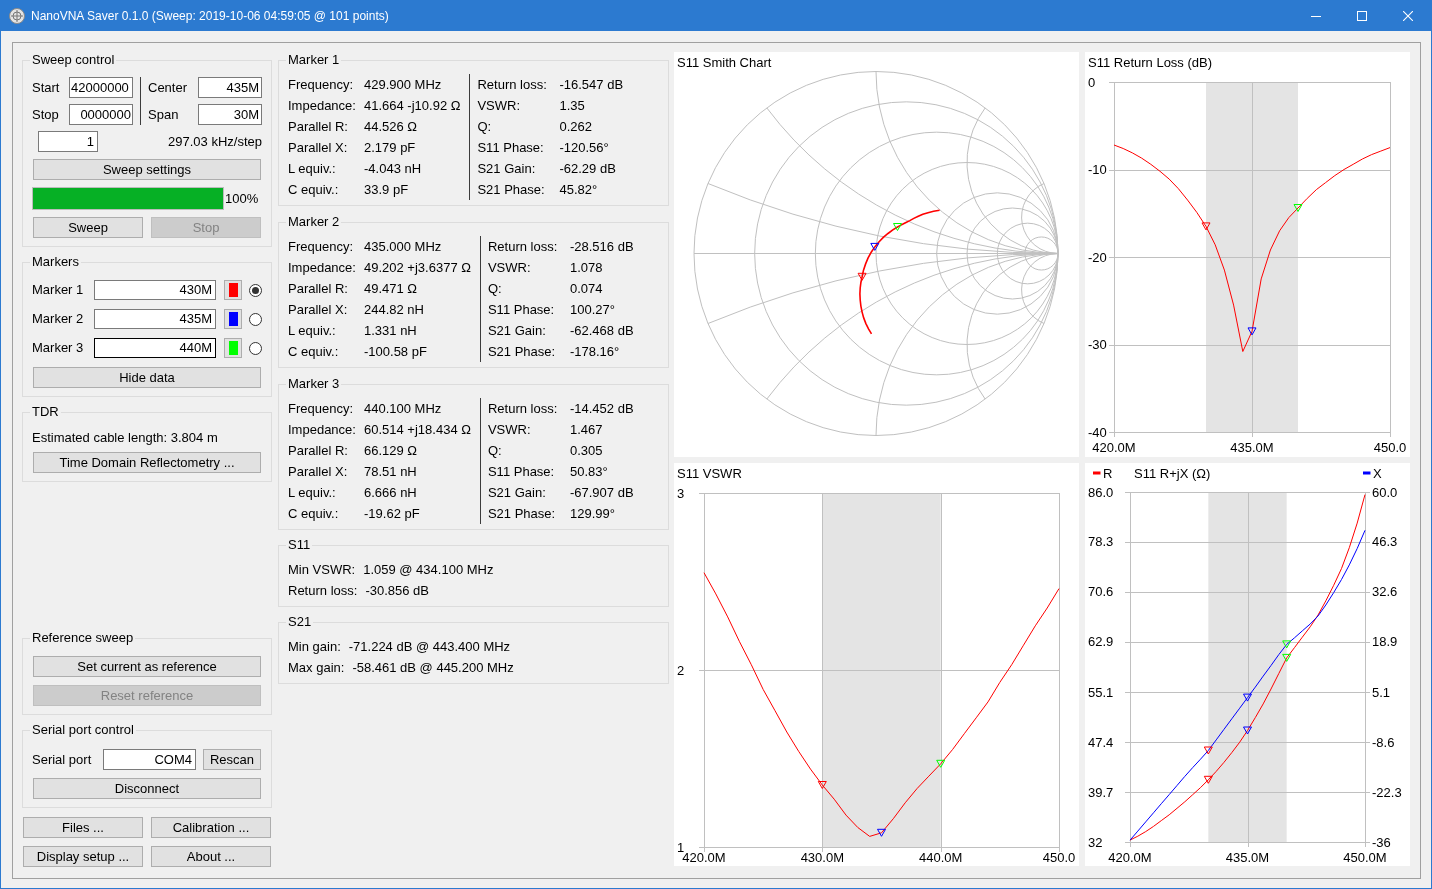 This screenshot has width=1432, height=889. Describe the element at coordinates (314, 384) in the screenshot. I see `group-title: Marker 3` at that location.